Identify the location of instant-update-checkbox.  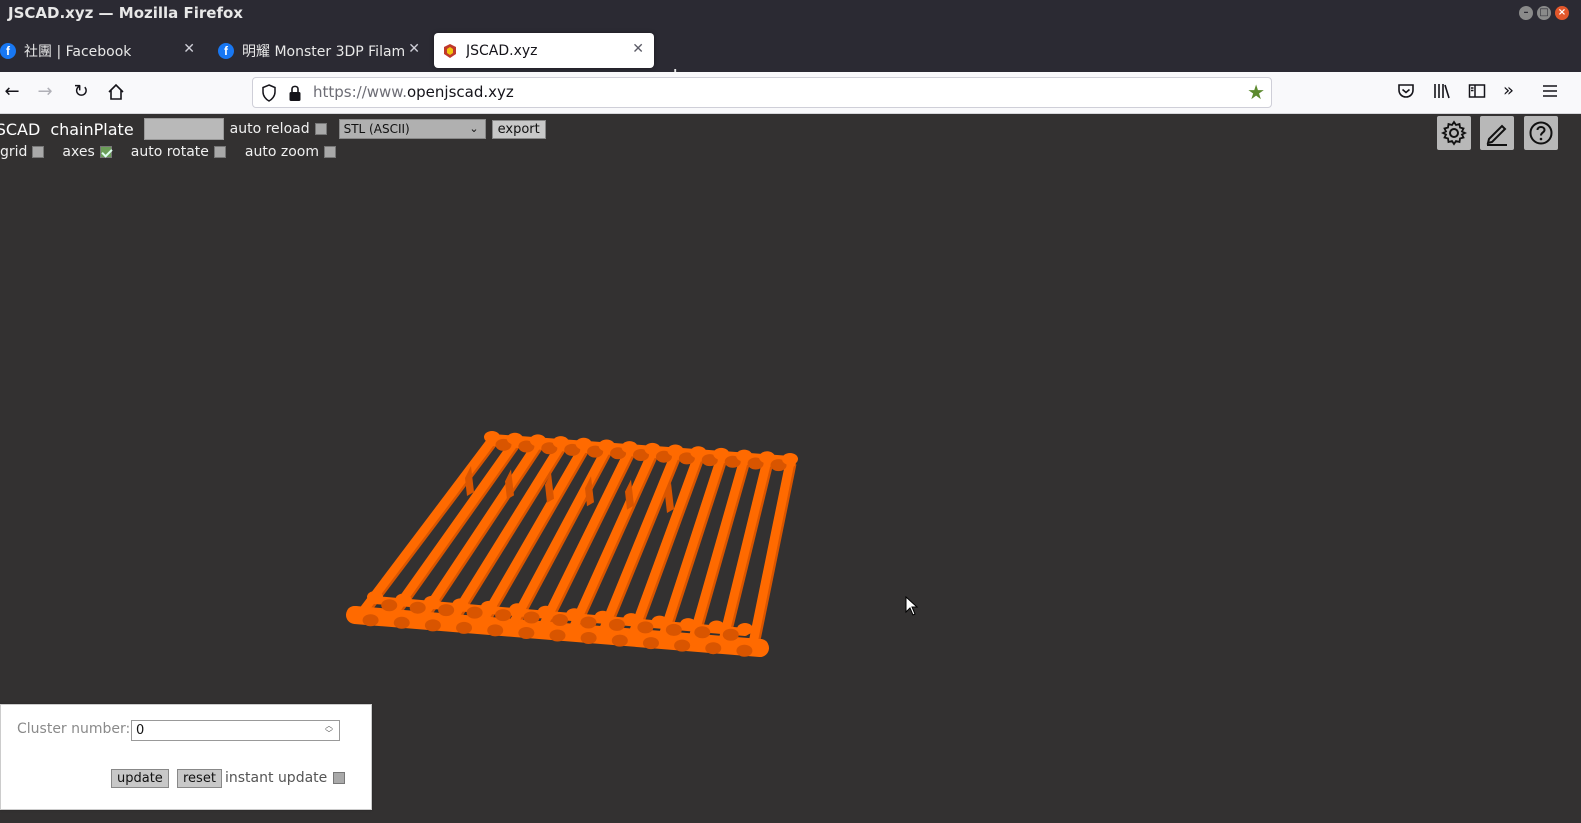
(339, 778).